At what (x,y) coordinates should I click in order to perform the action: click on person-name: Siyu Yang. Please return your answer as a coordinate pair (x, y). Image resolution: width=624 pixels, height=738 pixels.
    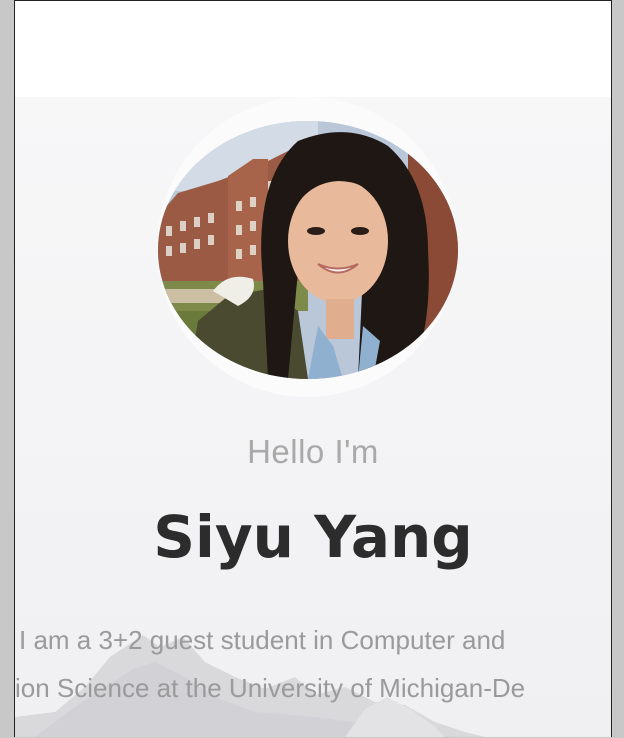
    Looking at the image, I should click on (313, 537).